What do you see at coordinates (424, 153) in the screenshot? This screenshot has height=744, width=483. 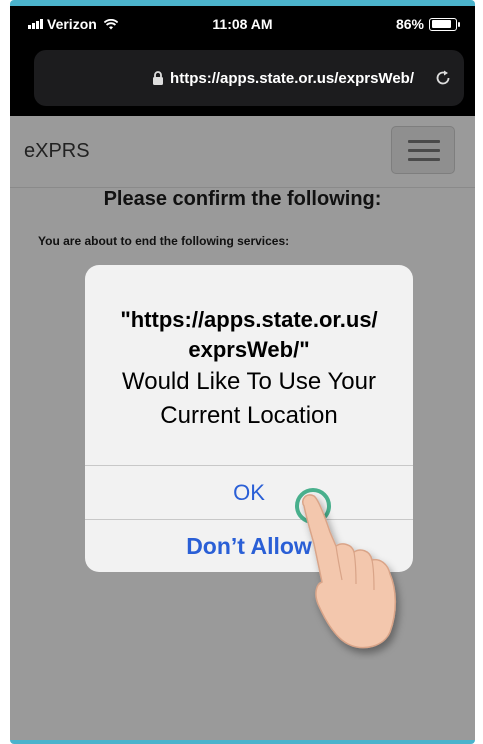 I see `menu-icon` at bounding box center [424, 153].